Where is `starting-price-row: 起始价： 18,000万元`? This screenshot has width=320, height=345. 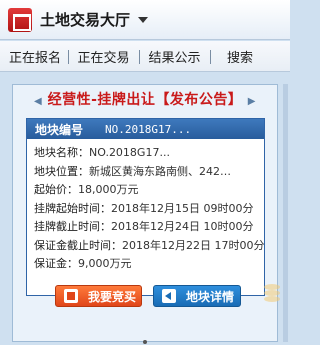
starting-price-row: 起始价： 18,000万元 is located at coordinates (149, 189).